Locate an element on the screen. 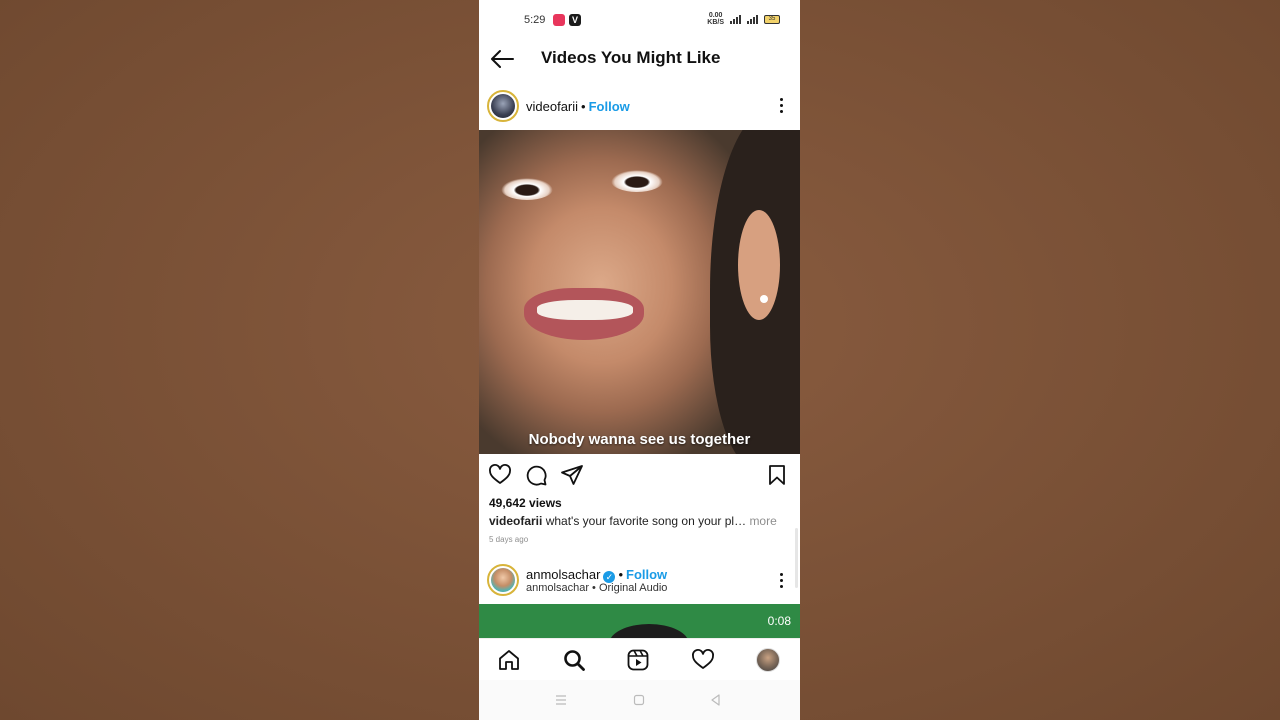 The width and height of the screenshot is (1280, 720). video-player-2: 0:08 is located at coordinates (639, 621).